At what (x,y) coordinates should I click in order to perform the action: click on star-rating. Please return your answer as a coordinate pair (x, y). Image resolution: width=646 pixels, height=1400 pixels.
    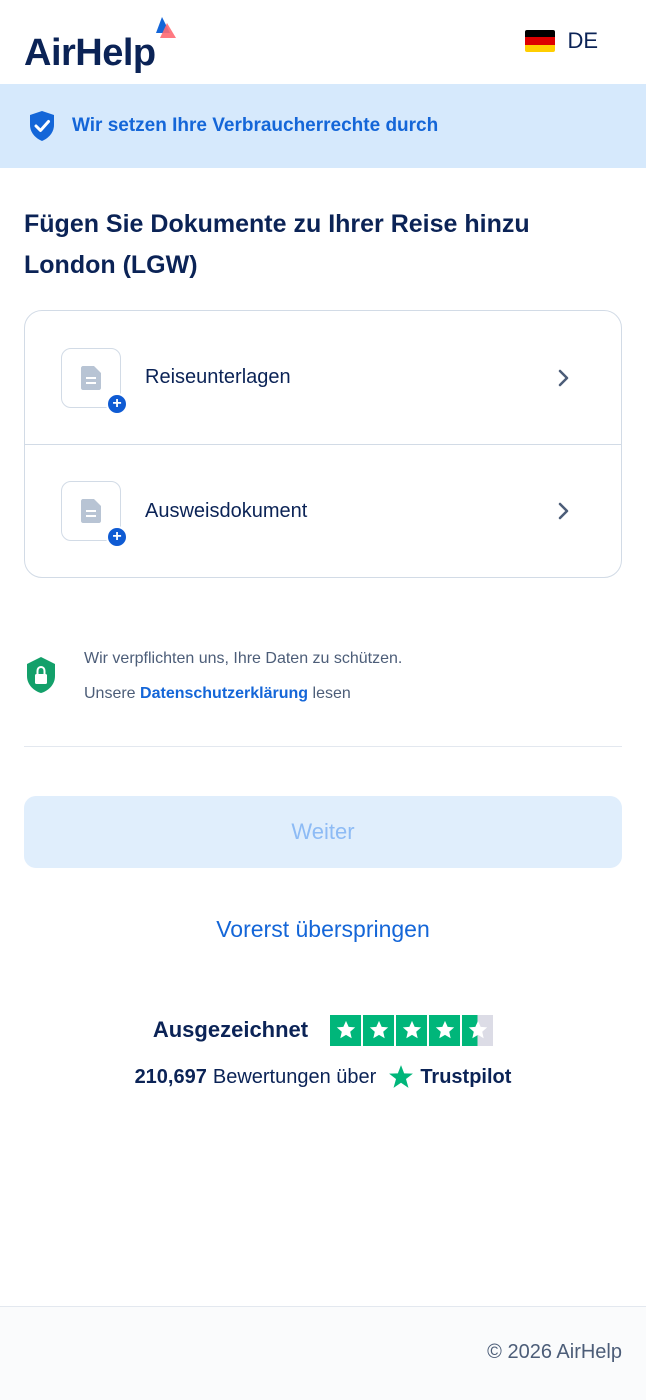
    Looking at the image, I should click on (412, 1030).